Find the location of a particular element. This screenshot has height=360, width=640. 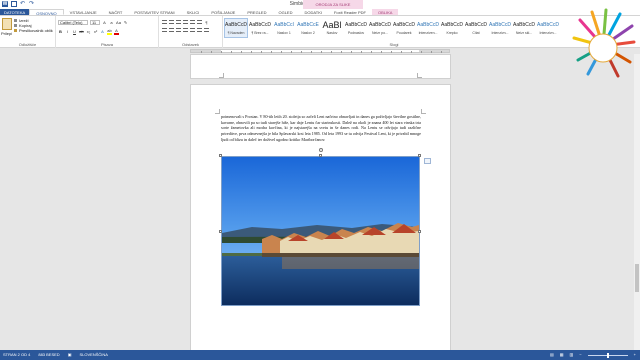

zoom-slider is located at coordinates (607, 355).